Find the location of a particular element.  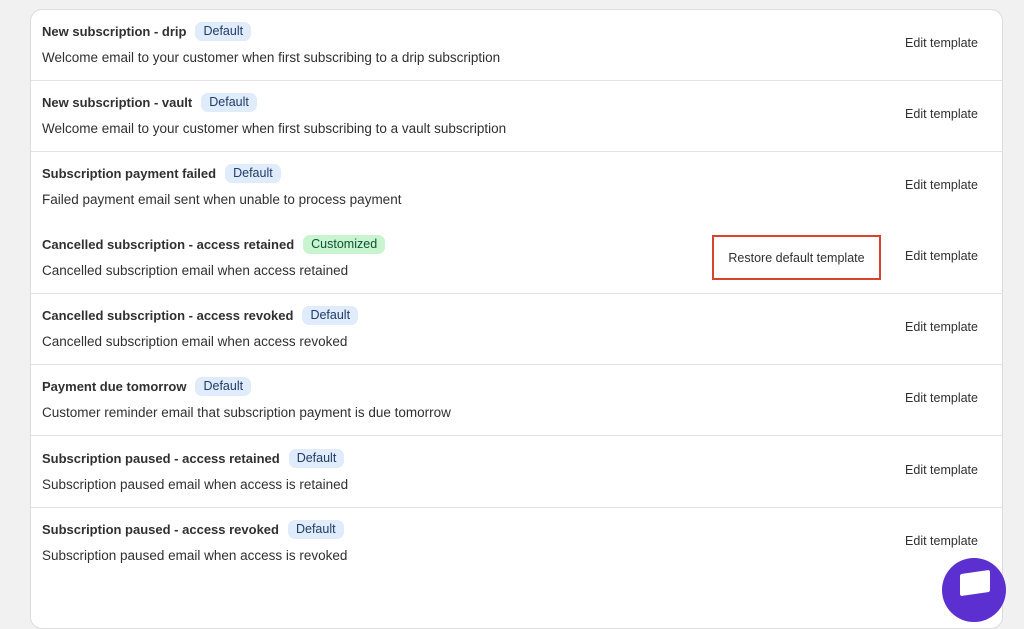

template-title: Payment due tomorrow is located at coordinates (114, 386).